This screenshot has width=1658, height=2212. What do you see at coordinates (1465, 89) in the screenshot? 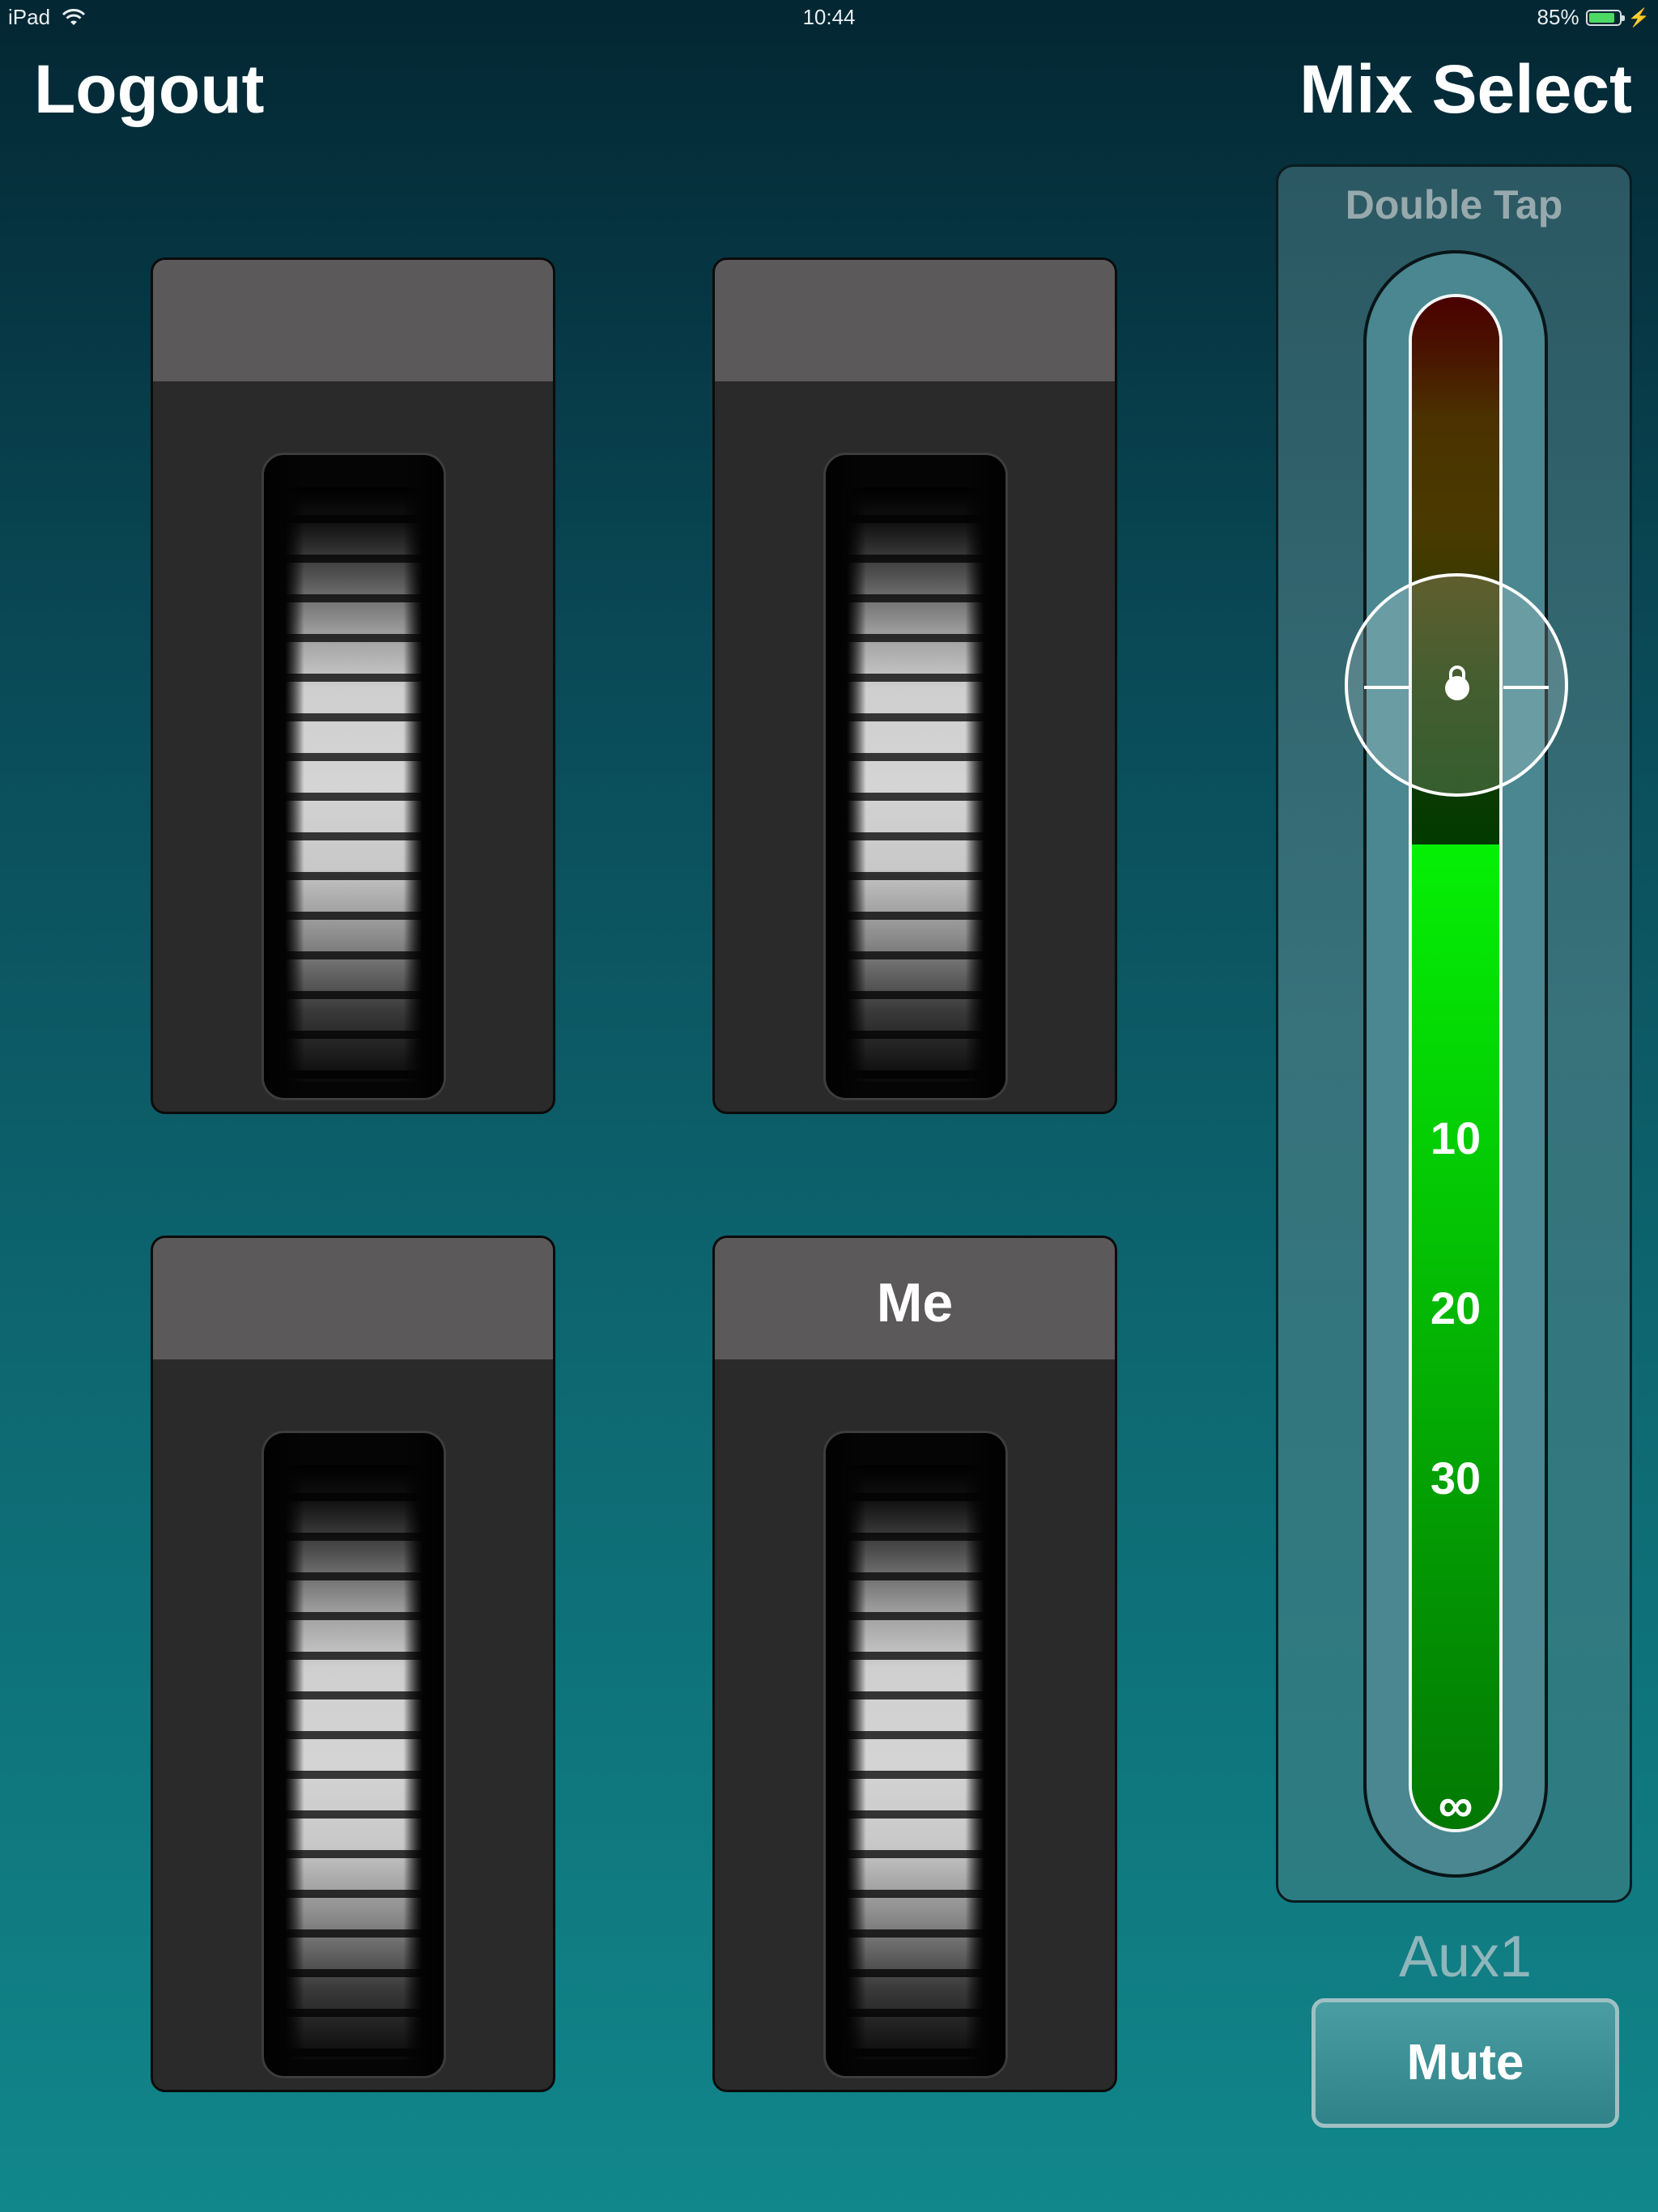
I see `mix-select-button: Mix Select` at bounding box center [1465, 89].